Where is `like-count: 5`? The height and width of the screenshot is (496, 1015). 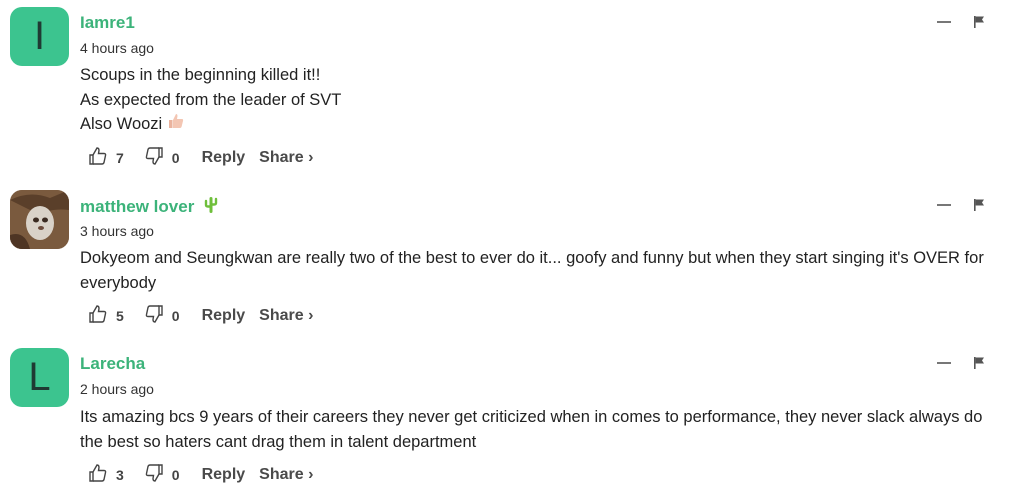
like-count: 5 is located at coordinates (120, 316).